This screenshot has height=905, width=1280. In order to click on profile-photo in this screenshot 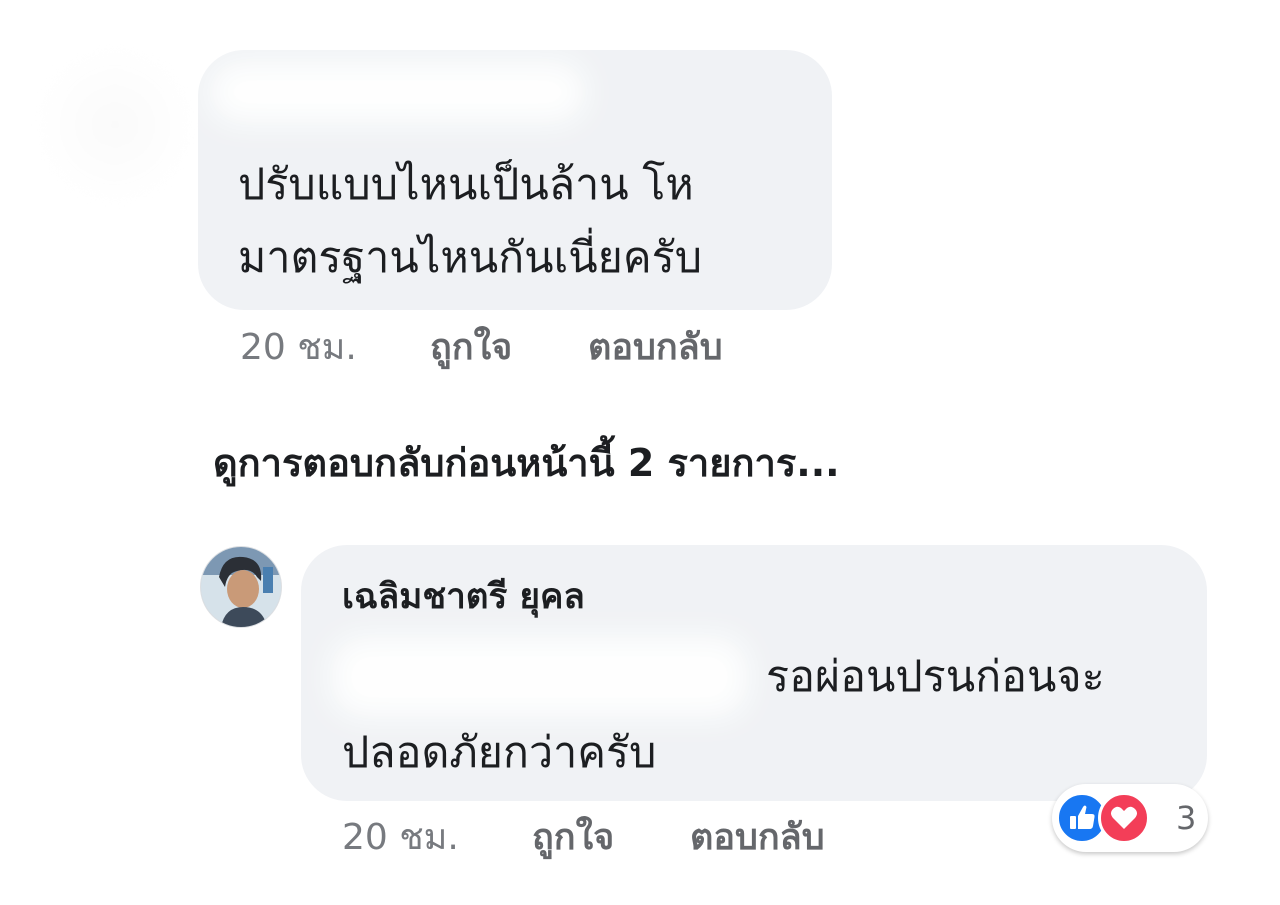, I will do `click(241, 587)`.